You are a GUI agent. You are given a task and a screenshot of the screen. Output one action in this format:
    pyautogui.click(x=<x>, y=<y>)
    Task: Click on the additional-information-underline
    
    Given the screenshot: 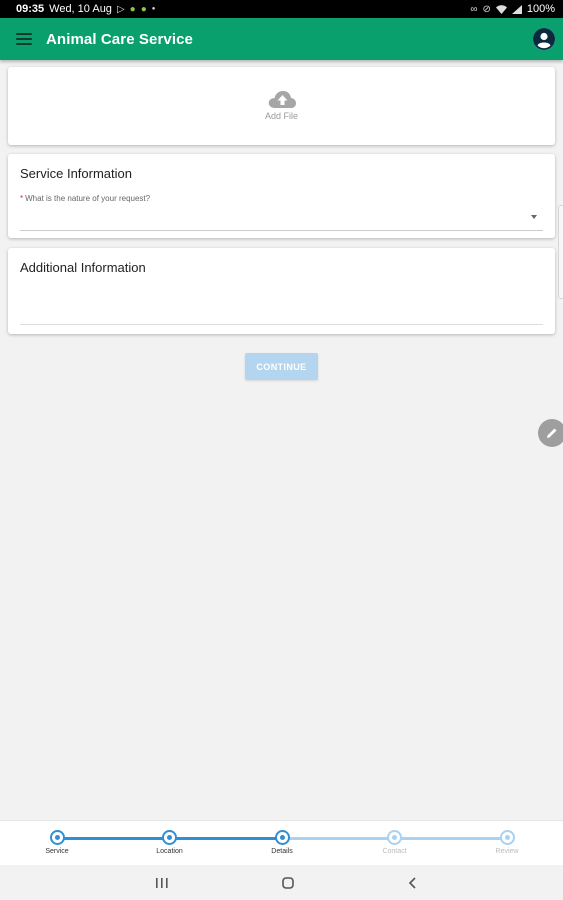 What is the action you would take?
    pyautogui.click(x=281, y=324)
    